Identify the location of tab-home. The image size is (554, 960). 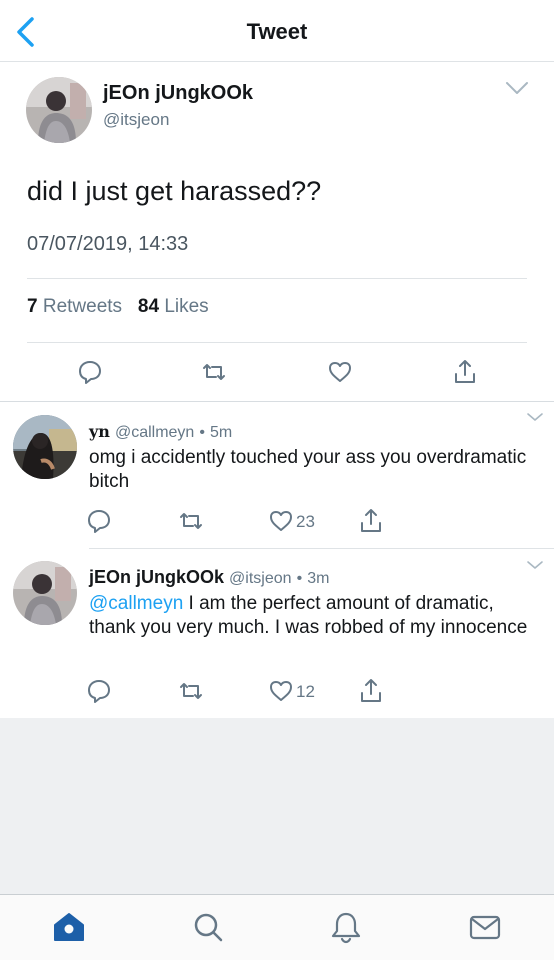
(69, 927).